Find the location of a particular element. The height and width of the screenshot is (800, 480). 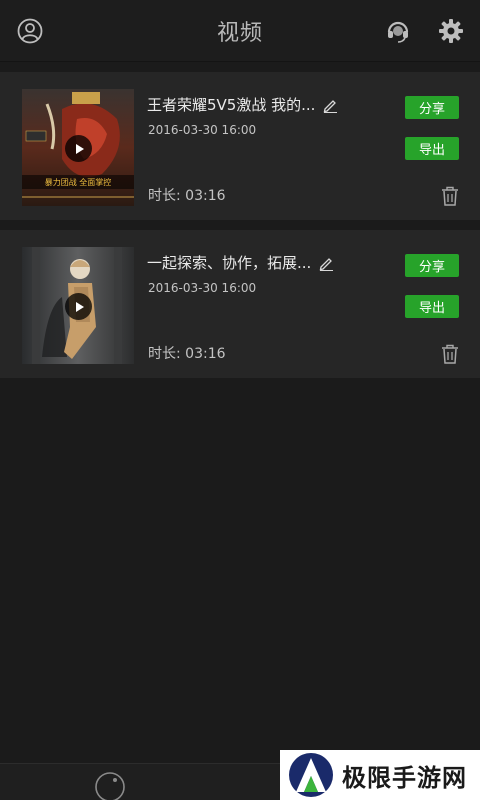

watermark: 极限手游网 is located at coordinates (380, 775).